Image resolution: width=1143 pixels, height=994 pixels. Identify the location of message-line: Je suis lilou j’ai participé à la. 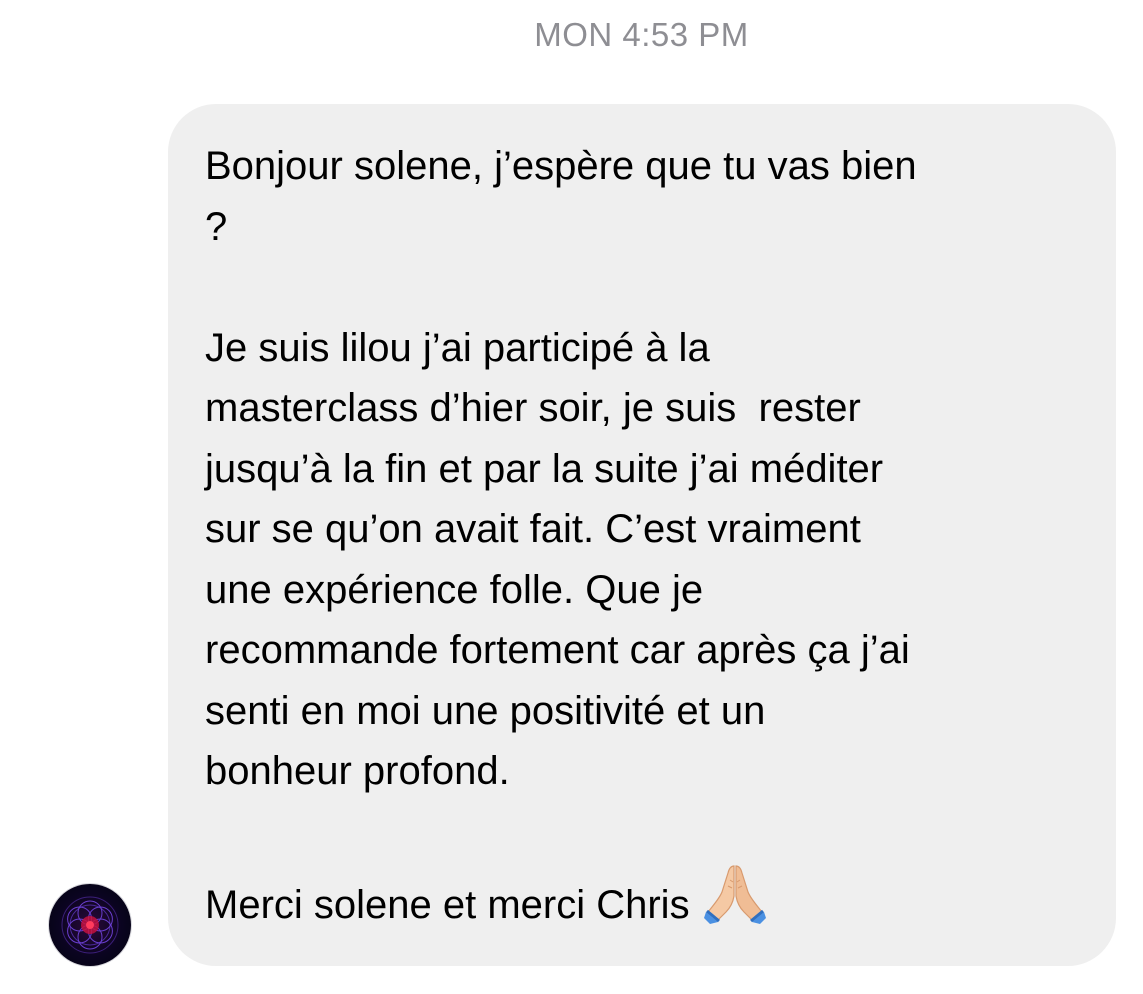
(457, 347).